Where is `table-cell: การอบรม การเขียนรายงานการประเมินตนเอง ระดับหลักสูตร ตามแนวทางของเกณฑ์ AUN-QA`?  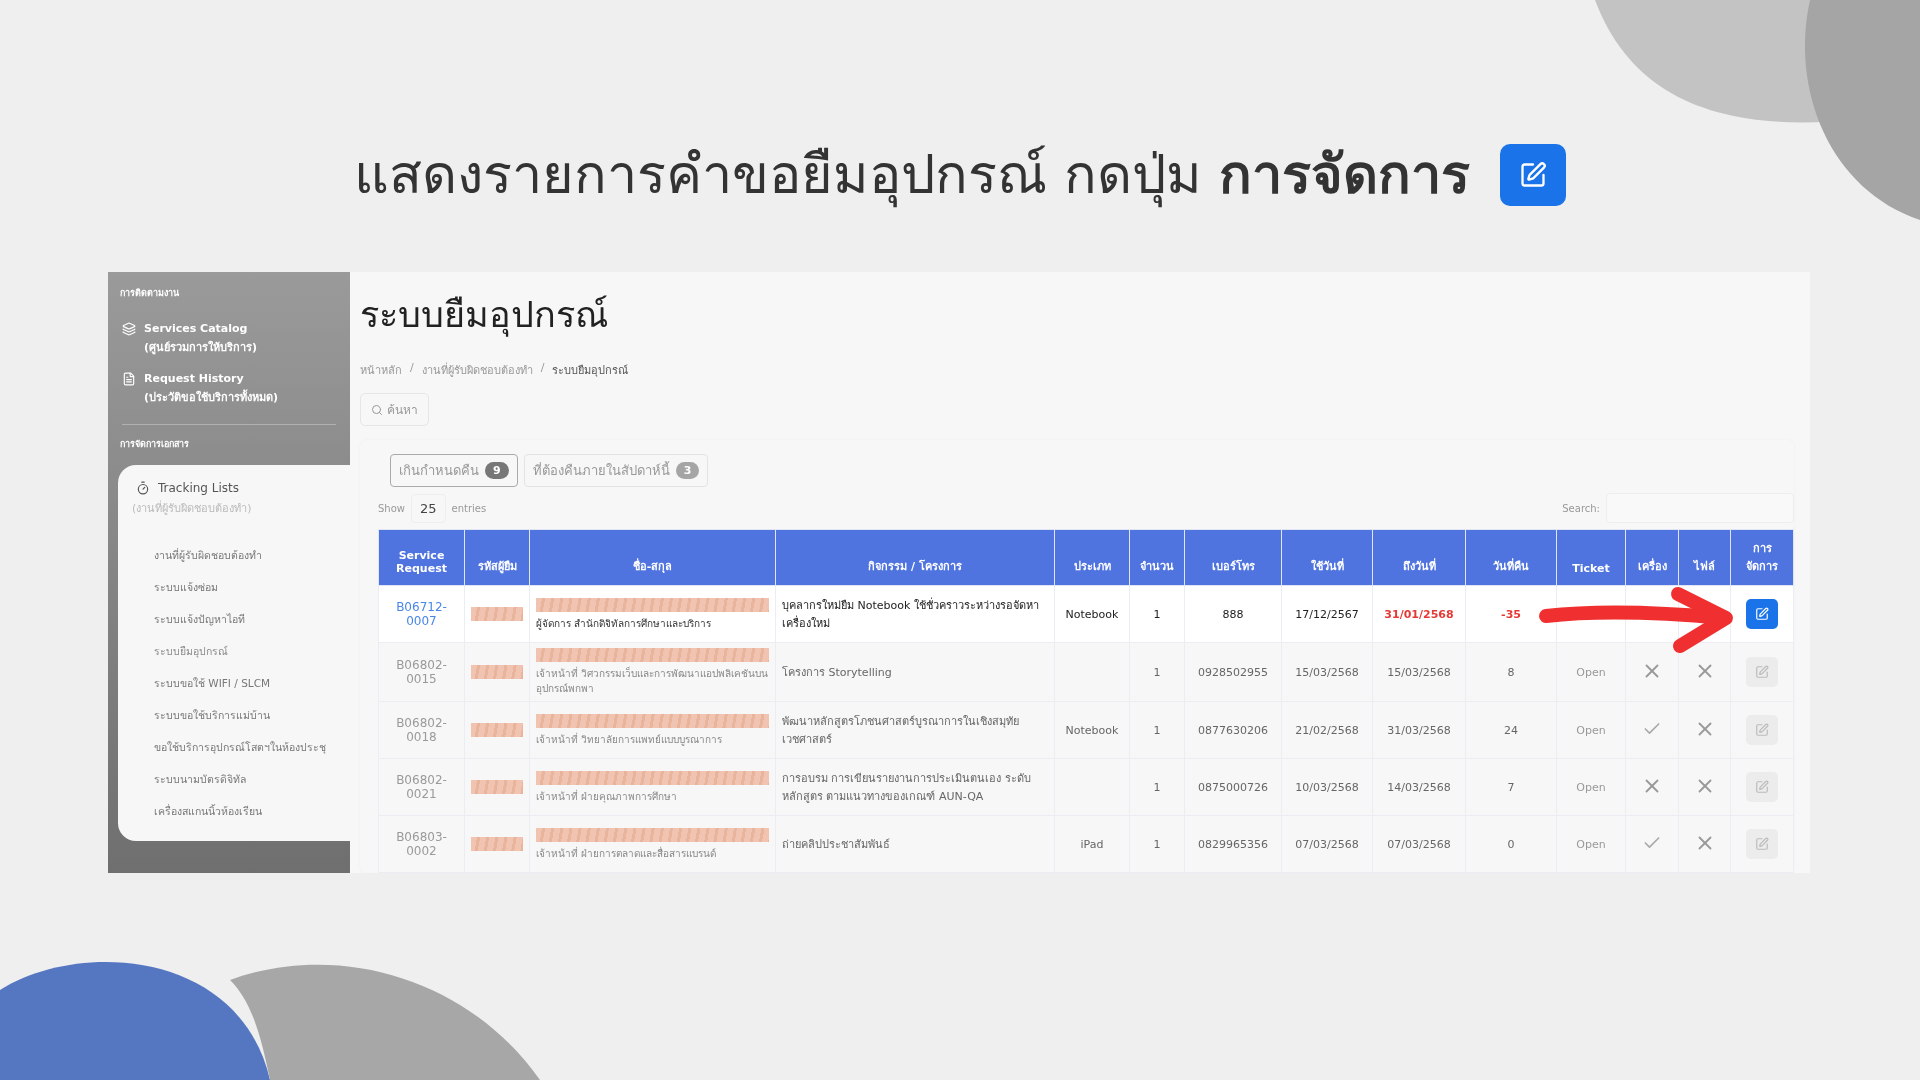 table-cell: การอบรม การเขียนรายงานการประเมินตนเอง ระดับหลักสูตร ตามแนวทางของเกณฑ์ AUN-QA is located at coordinates (915, 787).